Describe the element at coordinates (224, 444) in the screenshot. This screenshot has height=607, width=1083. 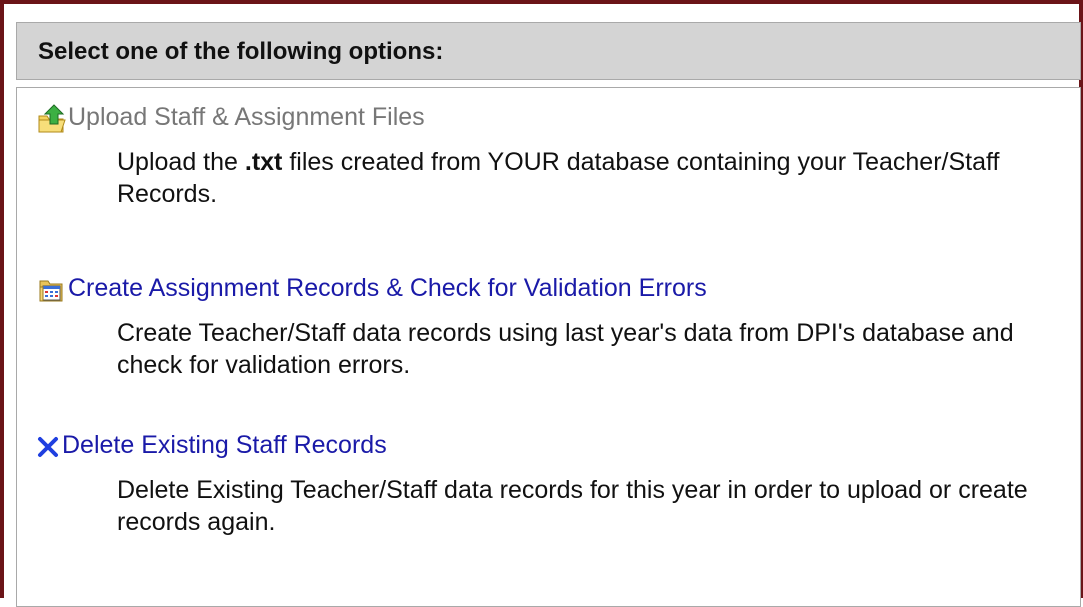
I see `delete-records-label: Delete Existing Staff Records` at that location.